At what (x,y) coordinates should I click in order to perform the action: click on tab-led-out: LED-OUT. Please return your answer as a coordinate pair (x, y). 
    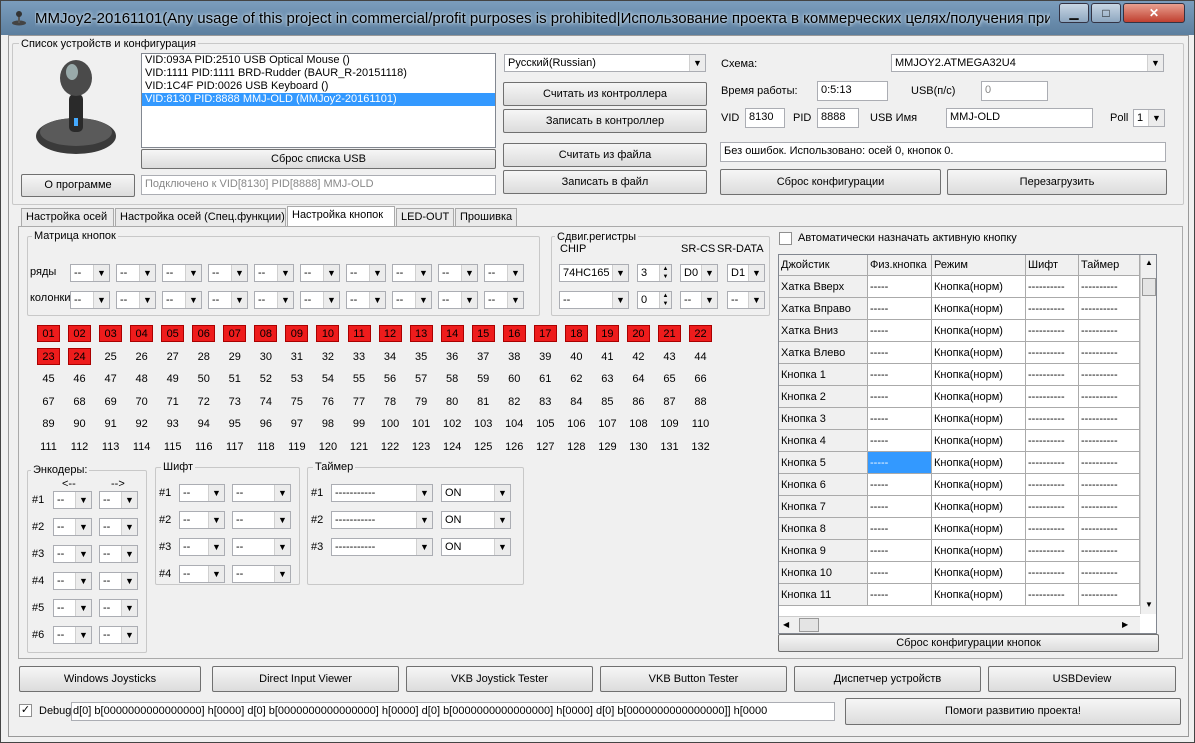
    Looking at the image, I should click on (425, 217).